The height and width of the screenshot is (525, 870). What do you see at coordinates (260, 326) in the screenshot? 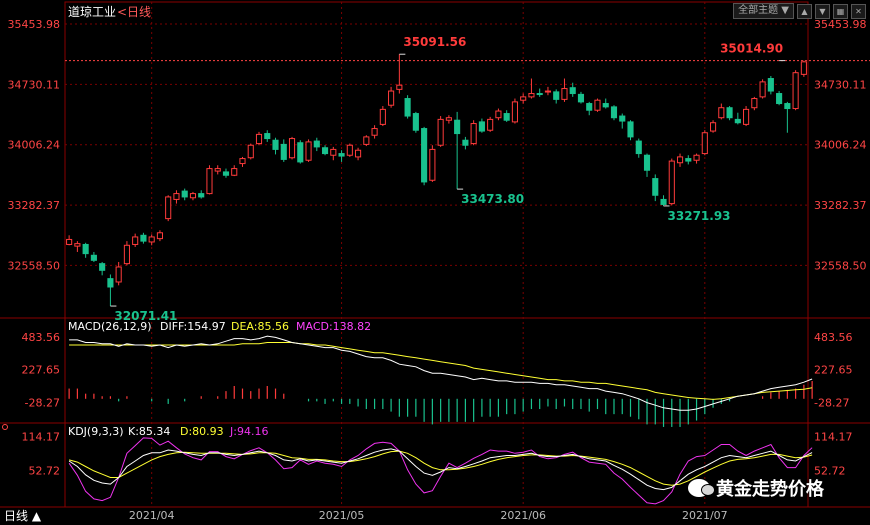
I see `macd-dea-label: DEA:85.56` at bounding box center [260, 326].